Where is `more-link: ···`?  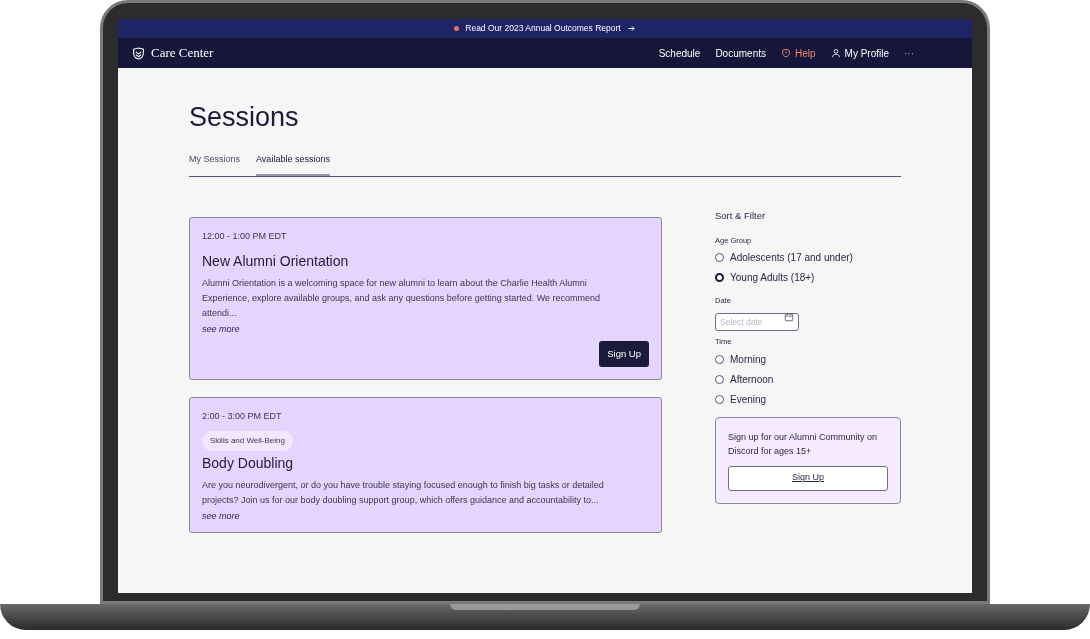
more-link: ··· is located at coordinates (909, 53).